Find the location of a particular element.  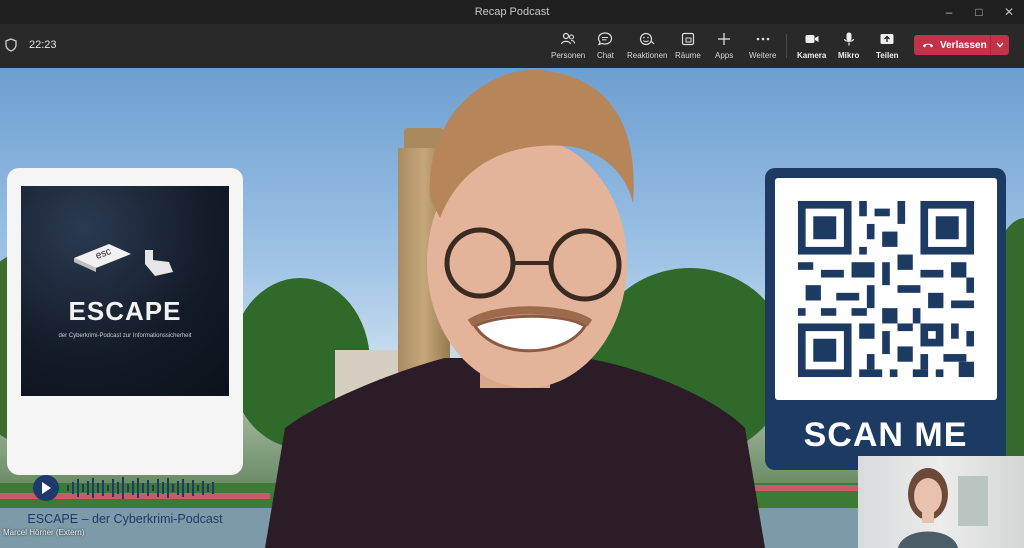

microphone-icon is located at coordinates (848, 39).